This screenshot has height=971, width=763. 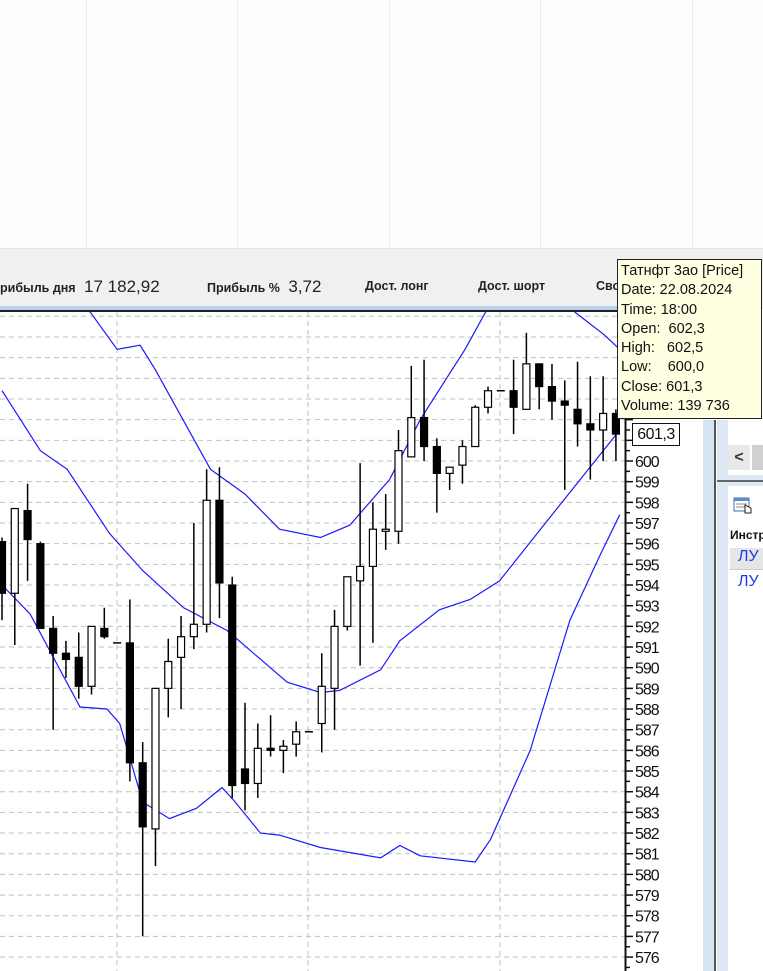 What do you see at coordinates (656, 434) in the screenshot?
I see `last-price-marker: 601,3` at bounding box center [656, 434].